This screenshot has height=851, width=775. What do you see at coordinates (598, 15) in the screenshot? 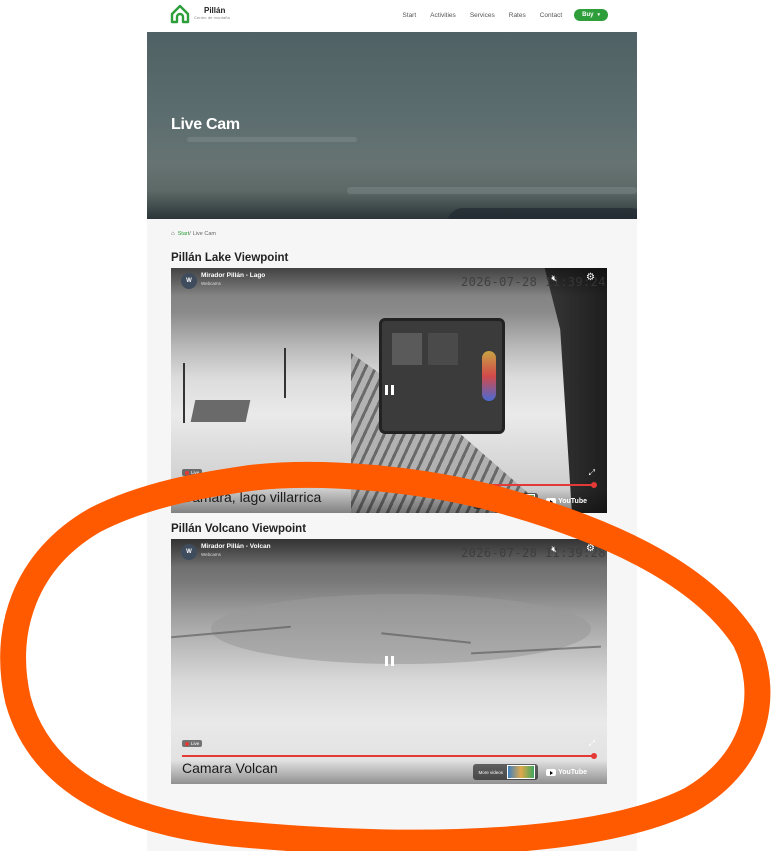
I see `chevron-down-icon: ▾` at bounding box center [598, 15].